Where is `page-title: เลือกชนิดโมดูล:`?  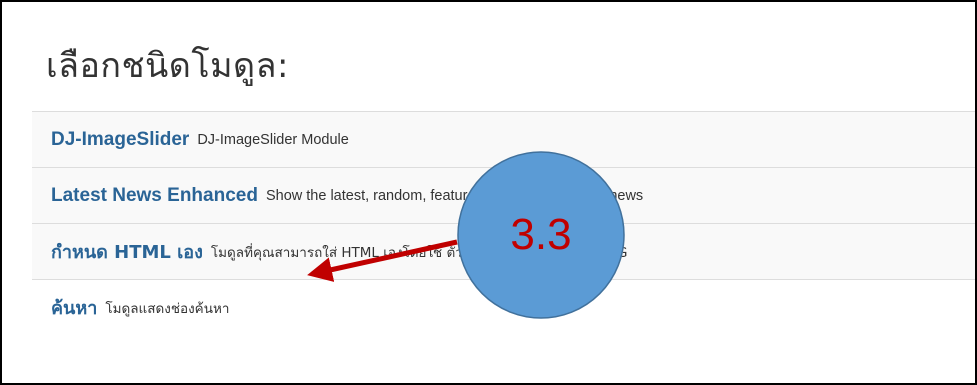
page-title: เลือกชนิดโมดูล: is located at coordinates (167, 66).